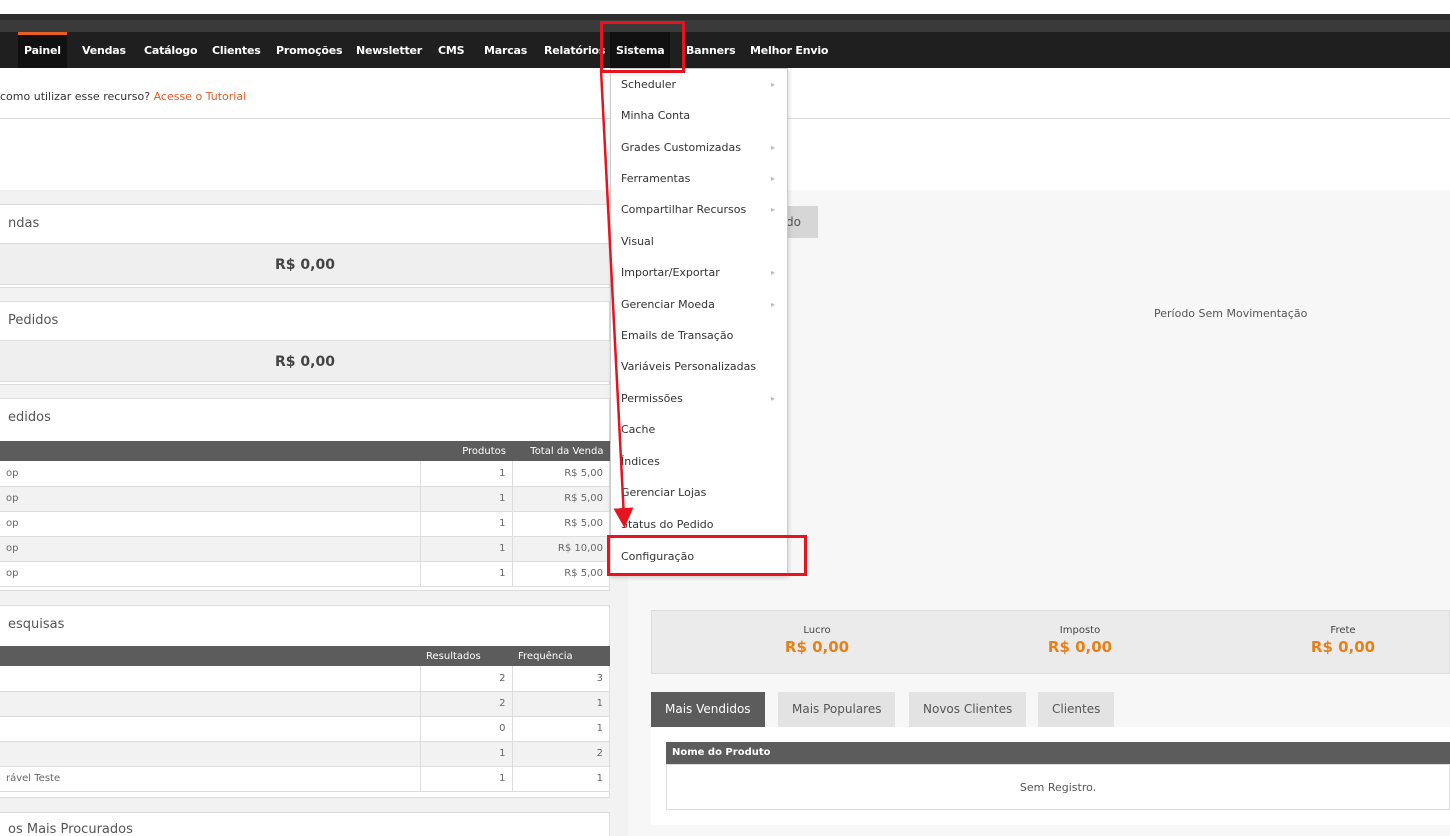  I want to click on cell, so click(210, 704).